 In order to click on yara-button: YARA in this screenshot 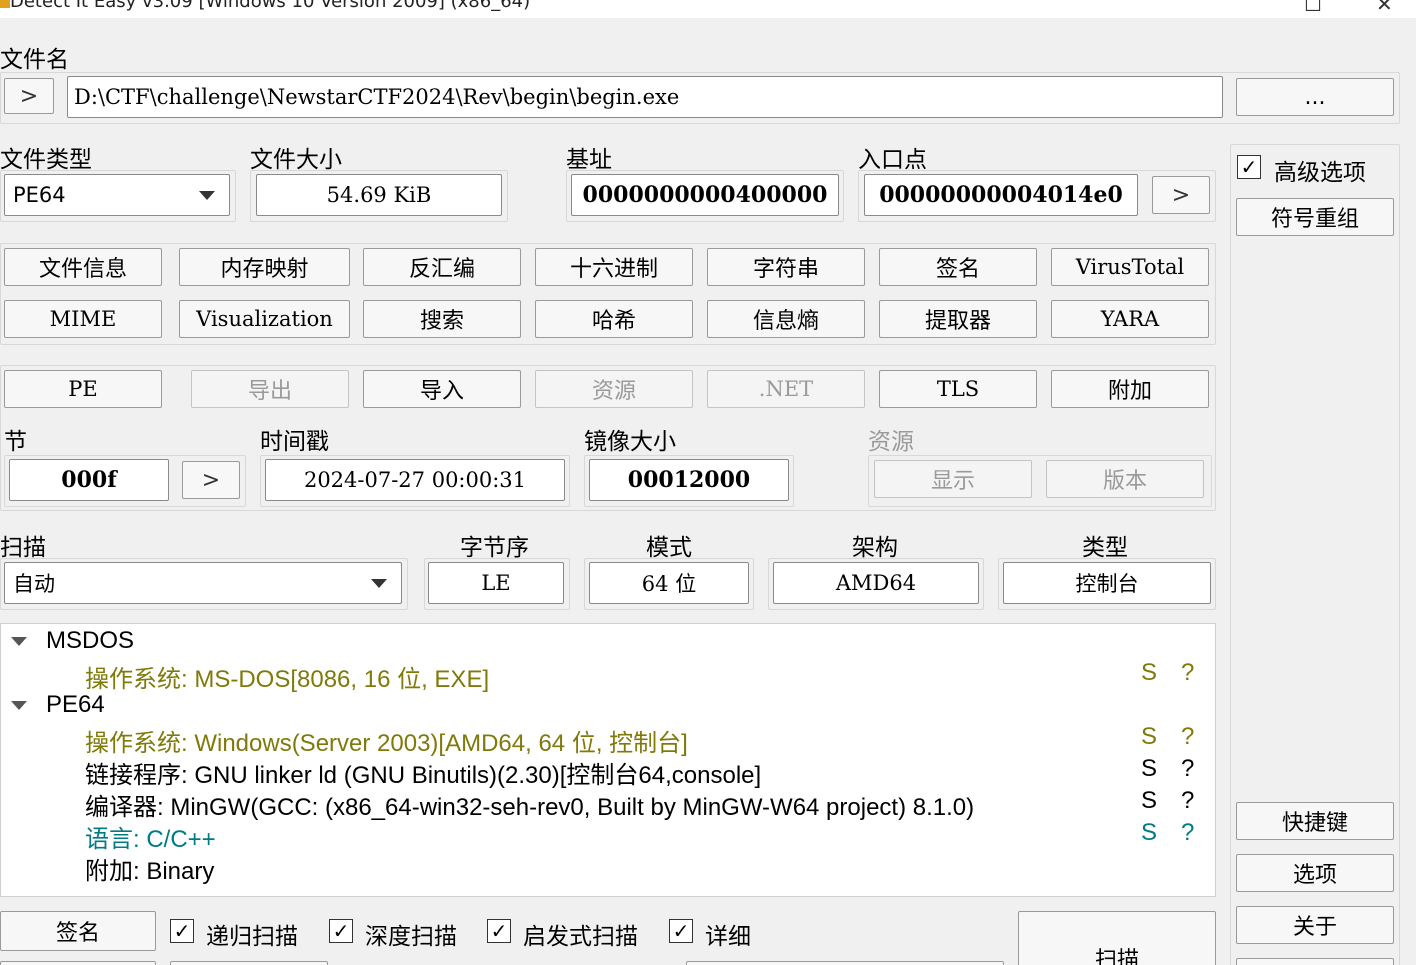, I will do `click(1130, 319)`.